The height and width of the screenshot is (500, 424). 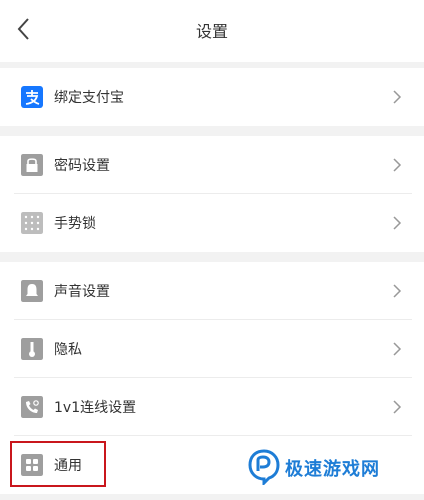 I want to click on settings-item-label: 声音设置, so click(x=82, y=292).